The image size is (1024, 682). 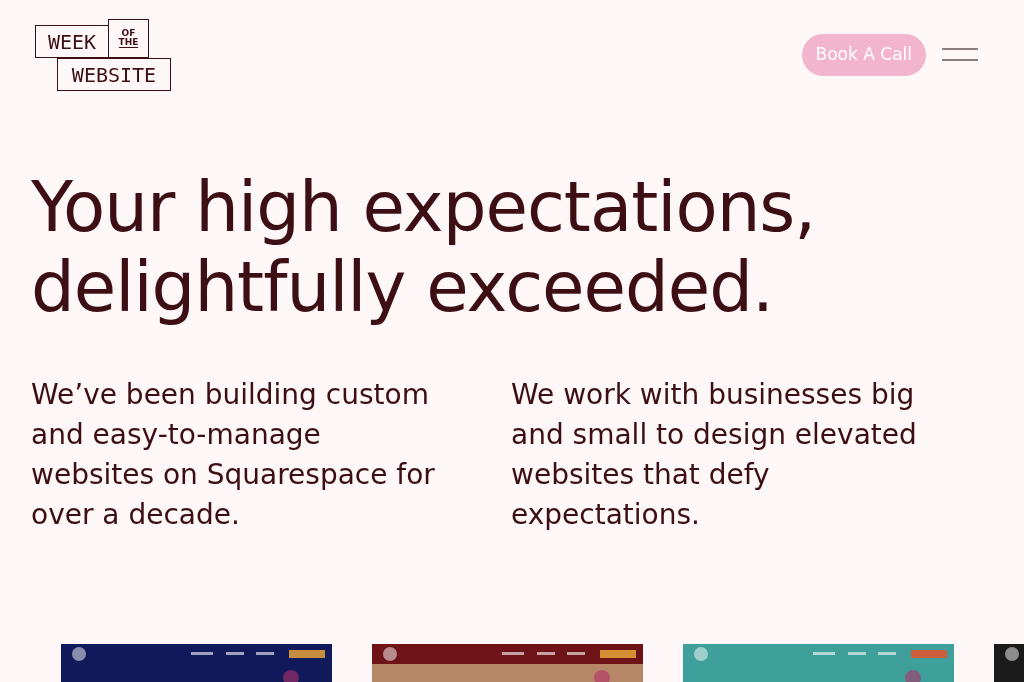 What do you see at coordinates (128, 33) in the screenshot?
I see `logo-word: OF` at bounding box center [128, 33].